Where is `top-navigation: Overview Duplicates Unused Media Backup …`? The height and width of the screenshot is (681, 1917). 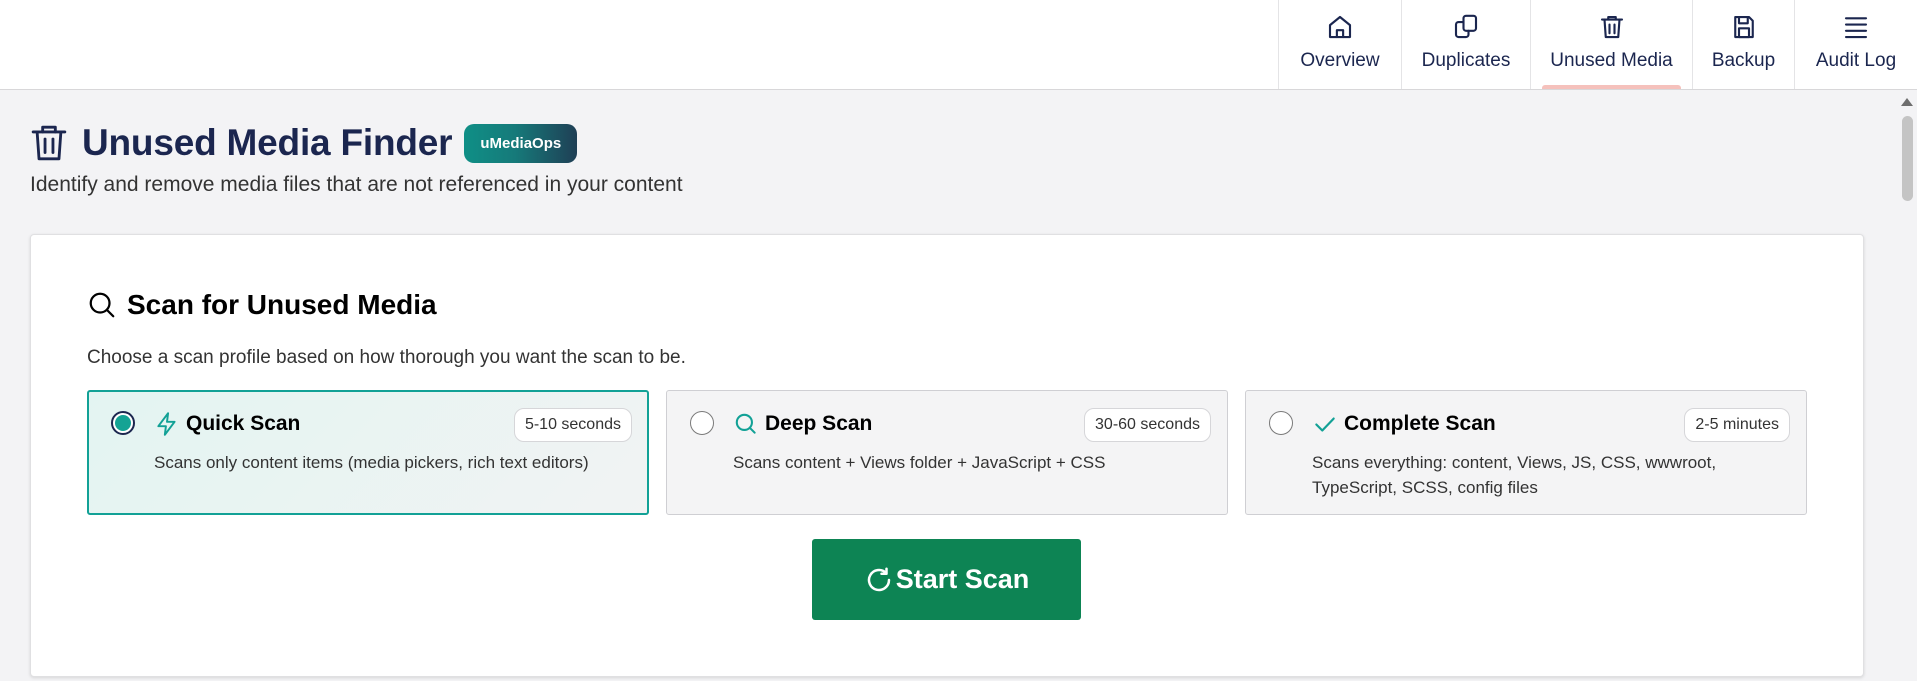
top-navigation: Overview Duplicates Unused Media Backup … is located at coordinates (958, 45).